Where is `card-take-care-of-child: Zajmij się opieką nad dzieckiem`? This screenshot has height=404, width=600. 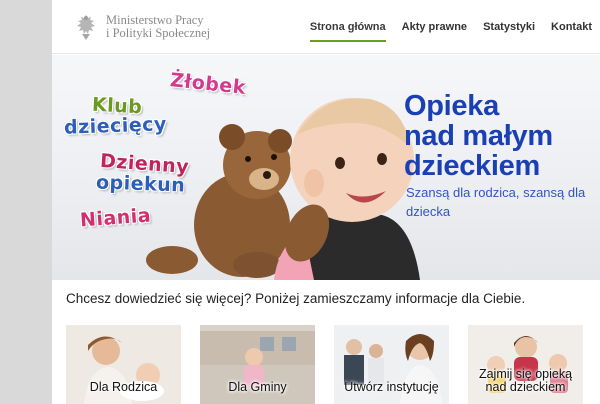 card-take-care-of-child: Zajmij się opieką nad dzieckiem is located at coordinates (525, 364).